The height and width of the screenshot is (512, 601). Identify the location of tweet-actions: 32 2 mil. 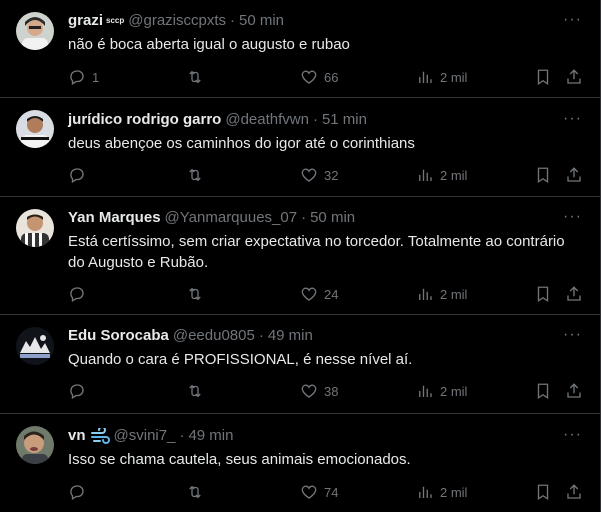
(326, 176).